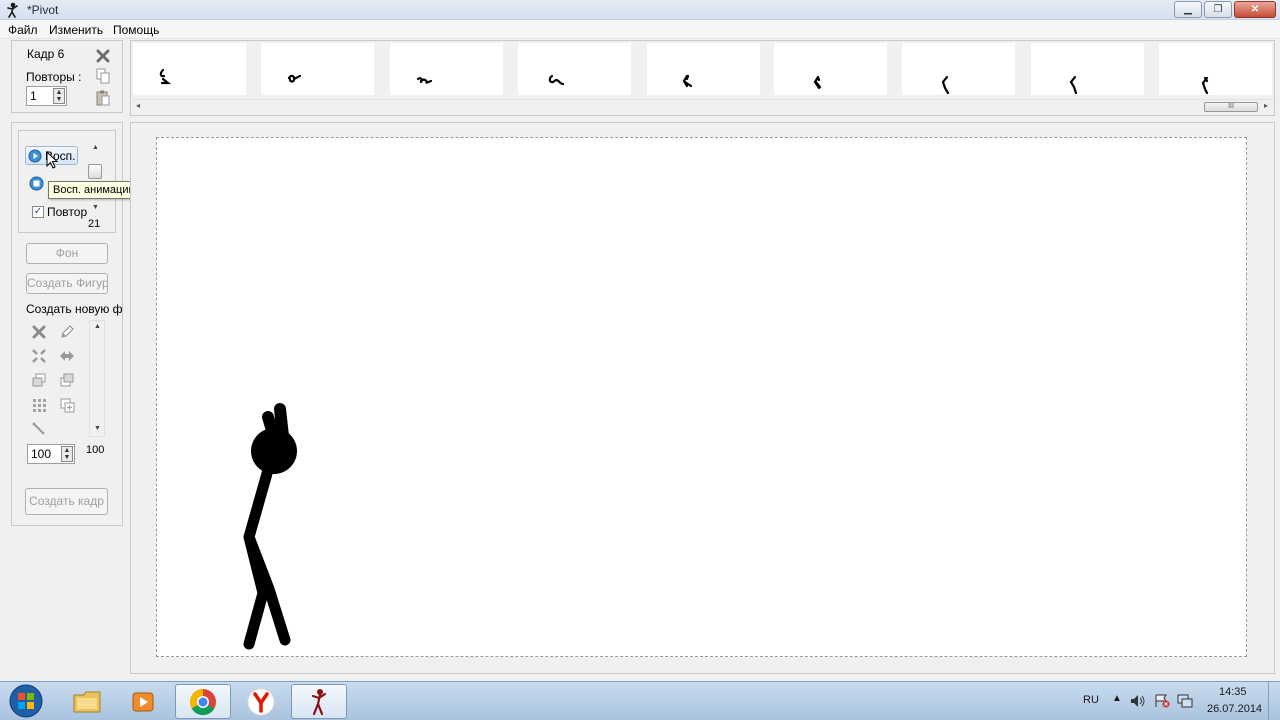 This screenshot has width=1280, height=720. I want to click on menu-bar: Файл Изменить Помощь, so click(640, 29).